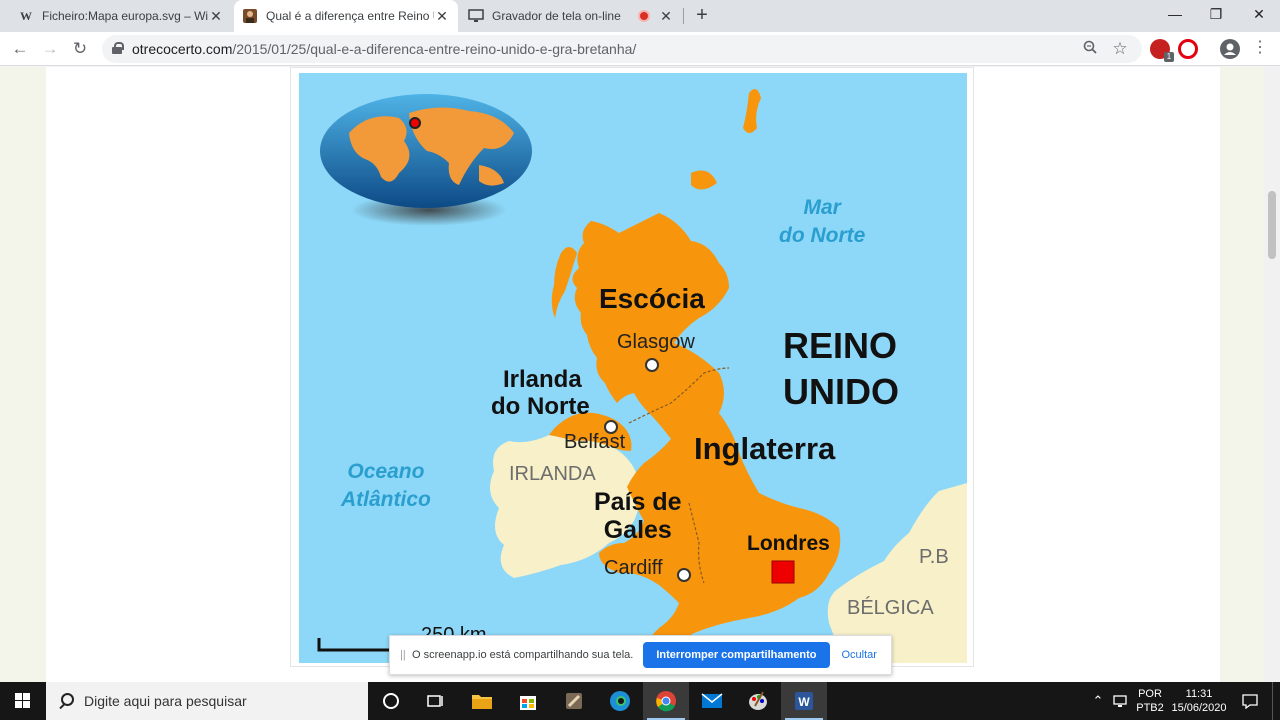 The image size is (1280, 720). What do you see at coordinates (66, 701) in the screenshot?
I see `search-icon` at bounding box center [66, 701].